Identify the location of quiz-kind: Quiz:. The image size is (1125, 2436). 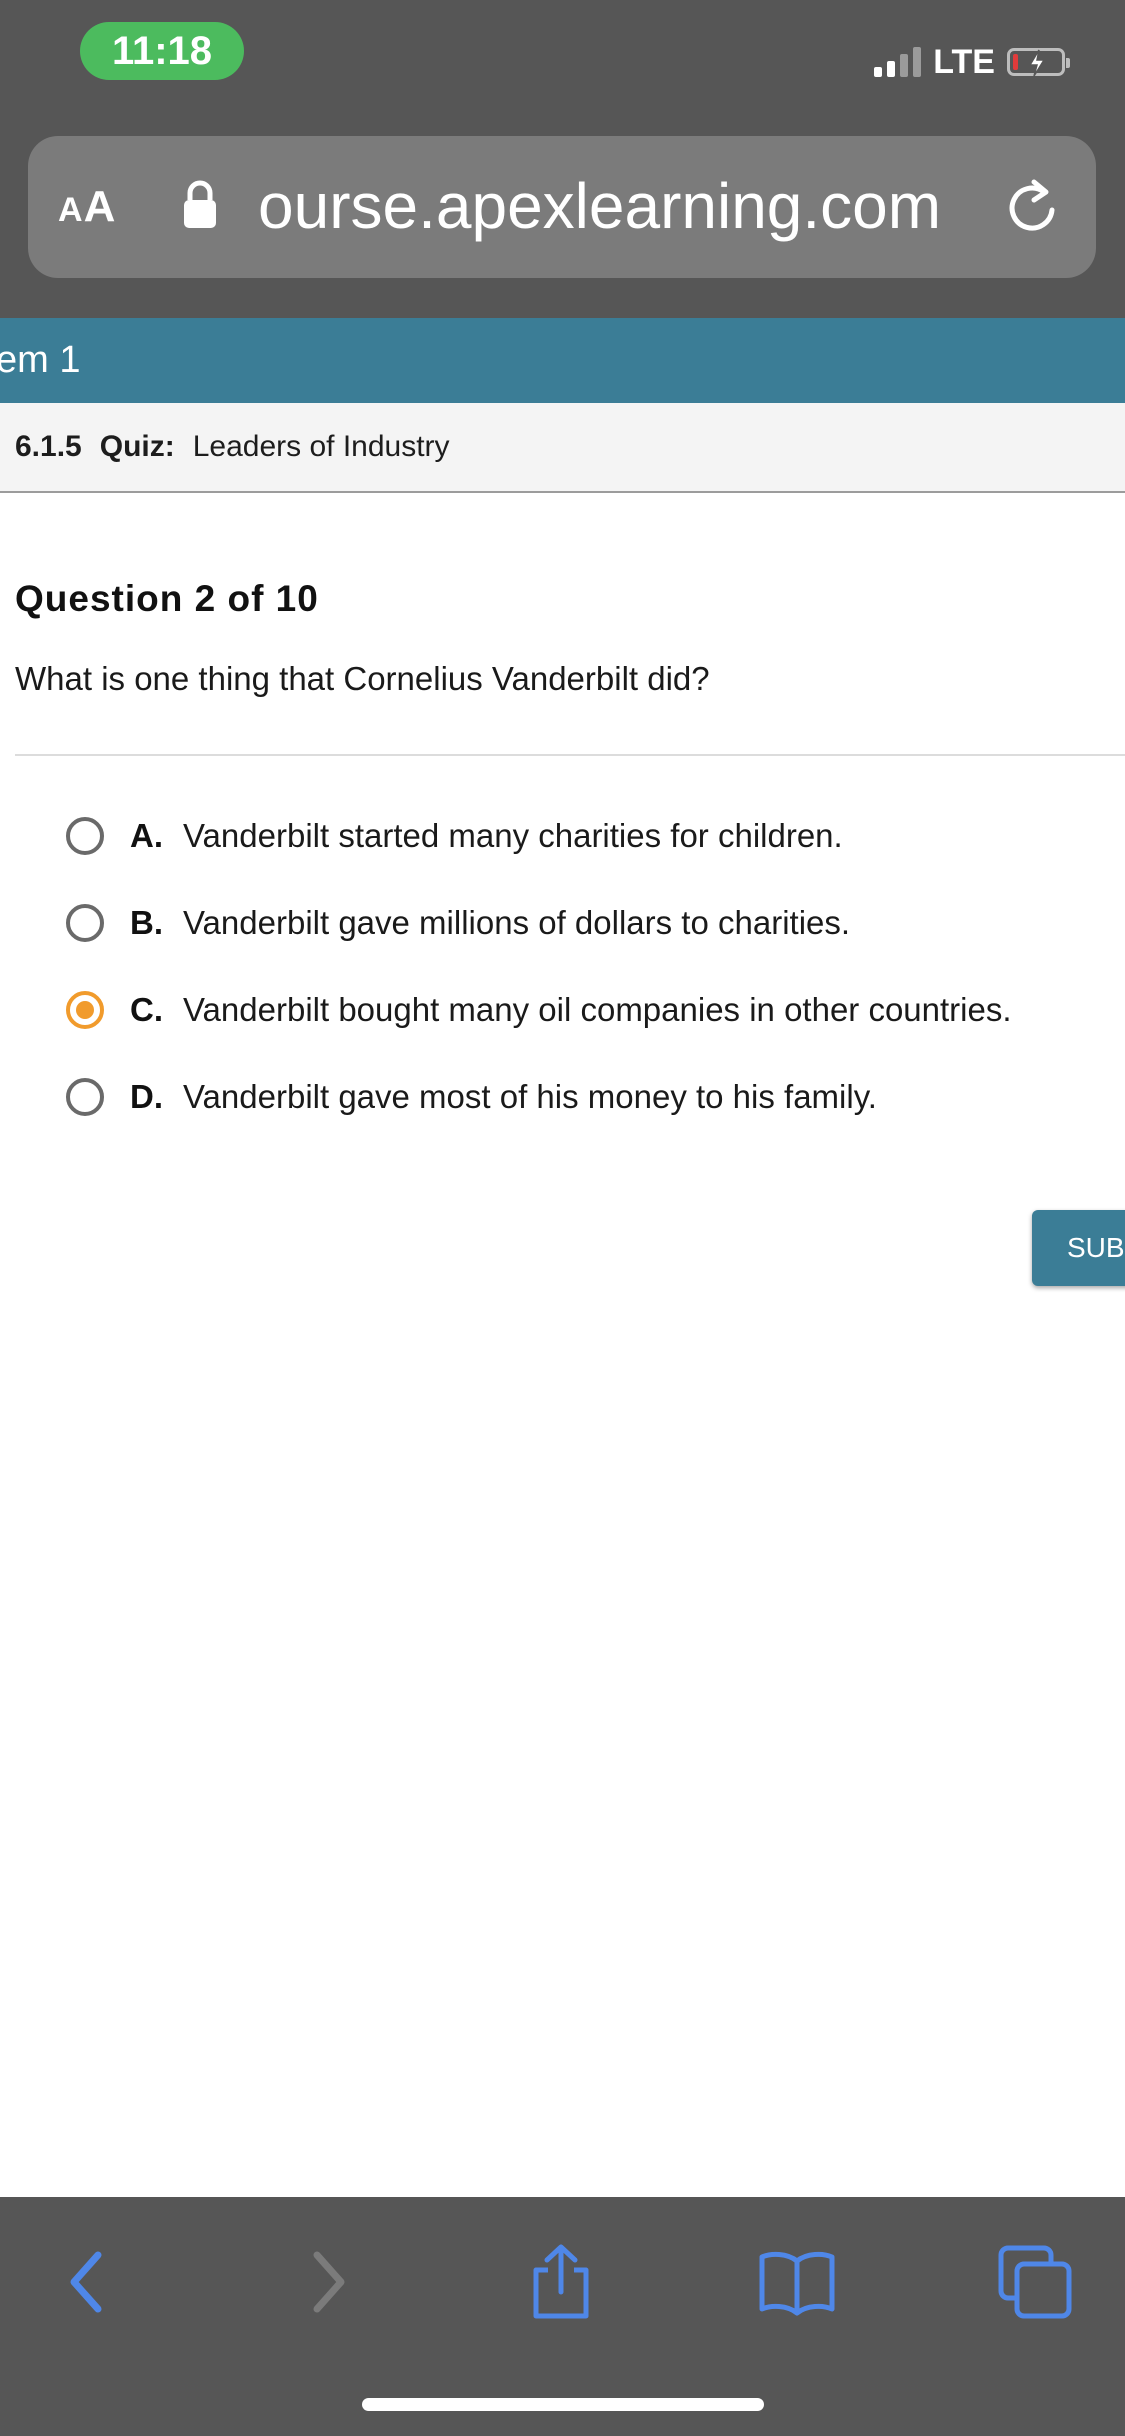
(137, 446).